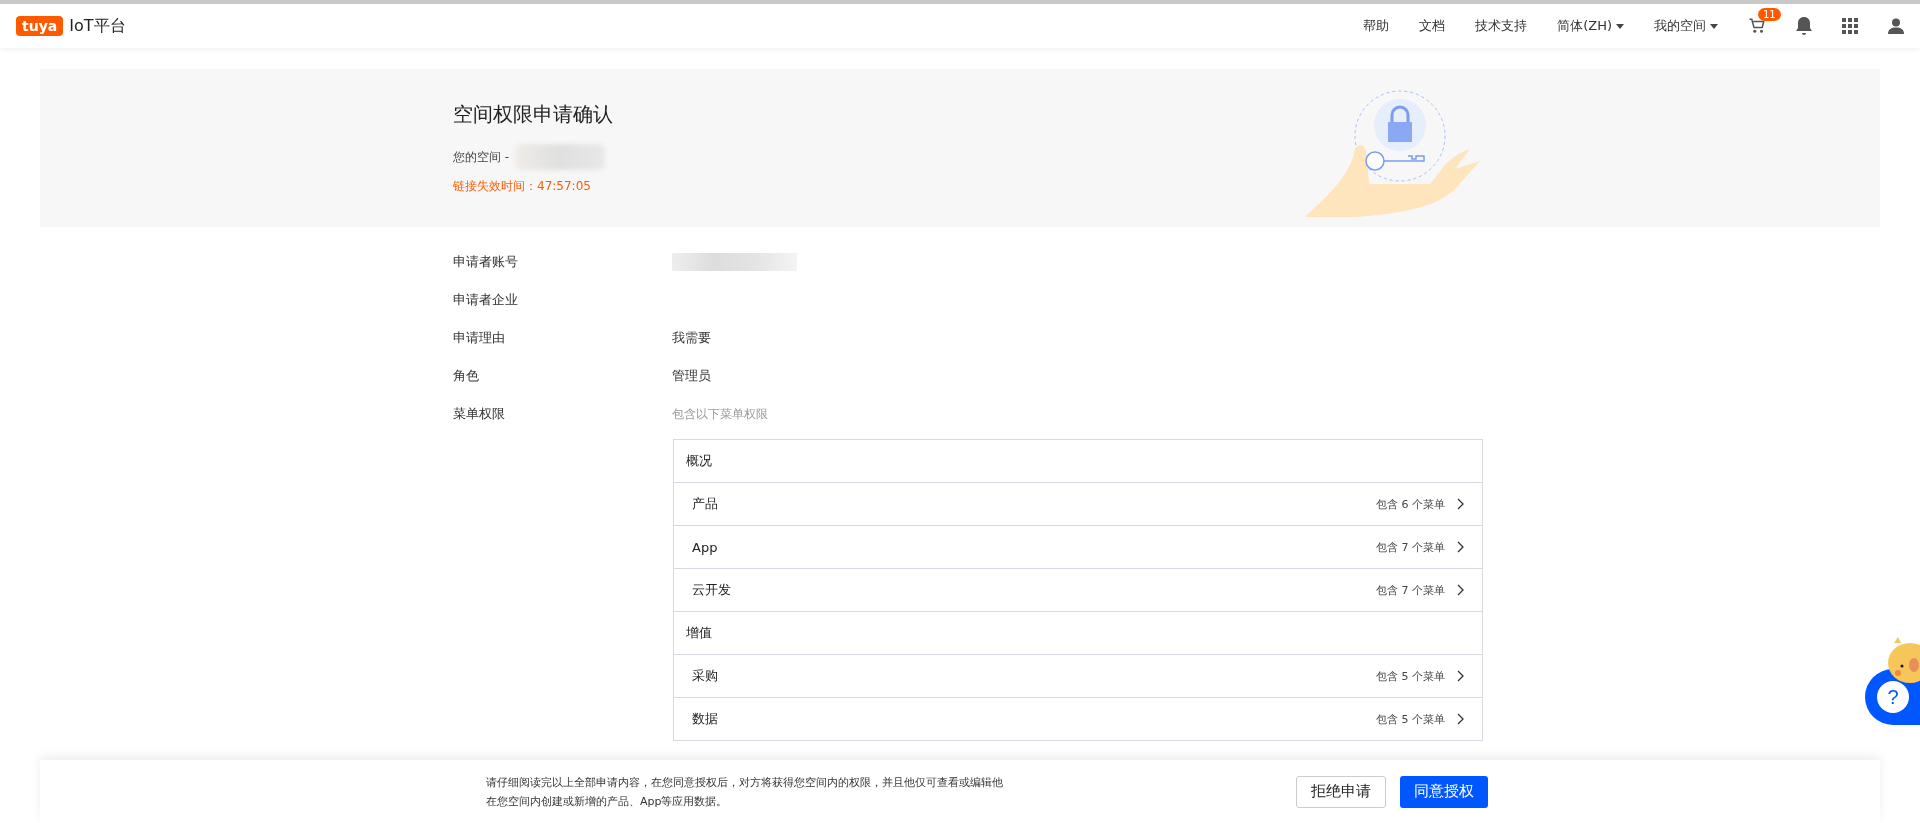 This screenshot has height=823, width=1920. Describe the element at coordinates (1757, 26) in the screenshot. I see `cart-icon` at that location.